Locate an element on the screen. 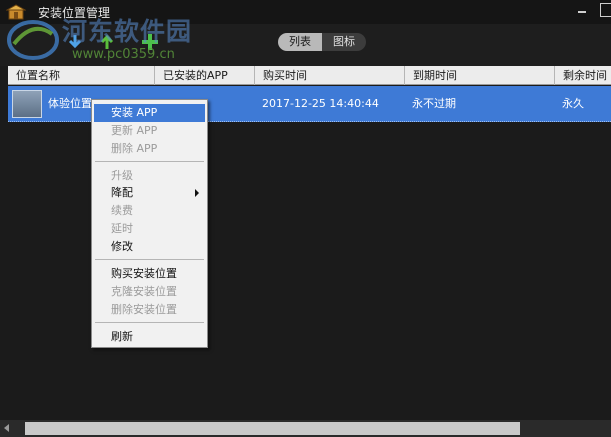  cell-name: 体验位置 is located at coordinates (70, 103).